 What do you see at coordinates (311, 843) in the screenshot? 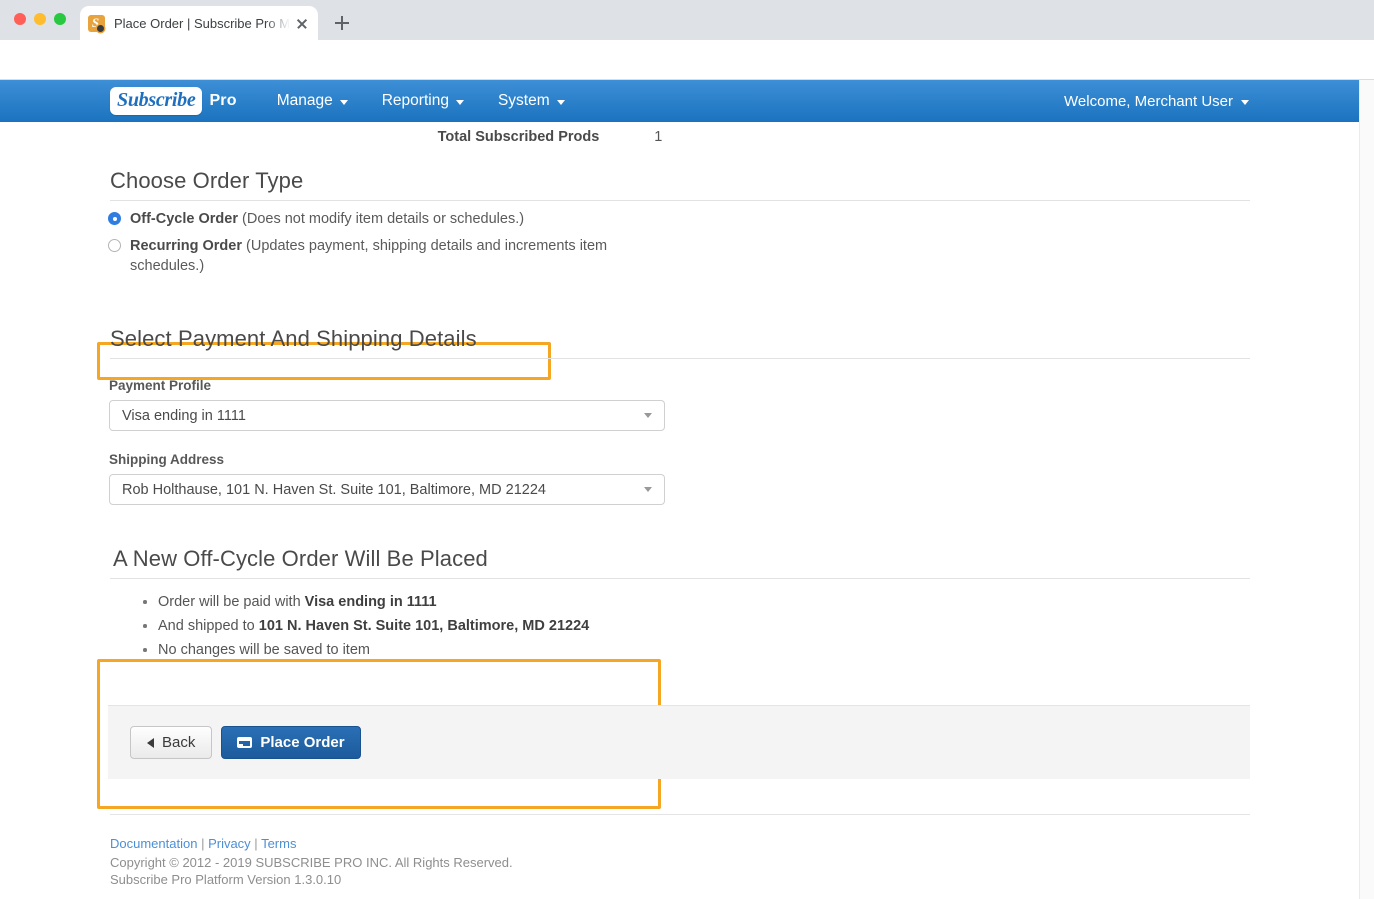
I see `footer-links: Documentation | Privacy | Terms` at bounding box center [311, 843].